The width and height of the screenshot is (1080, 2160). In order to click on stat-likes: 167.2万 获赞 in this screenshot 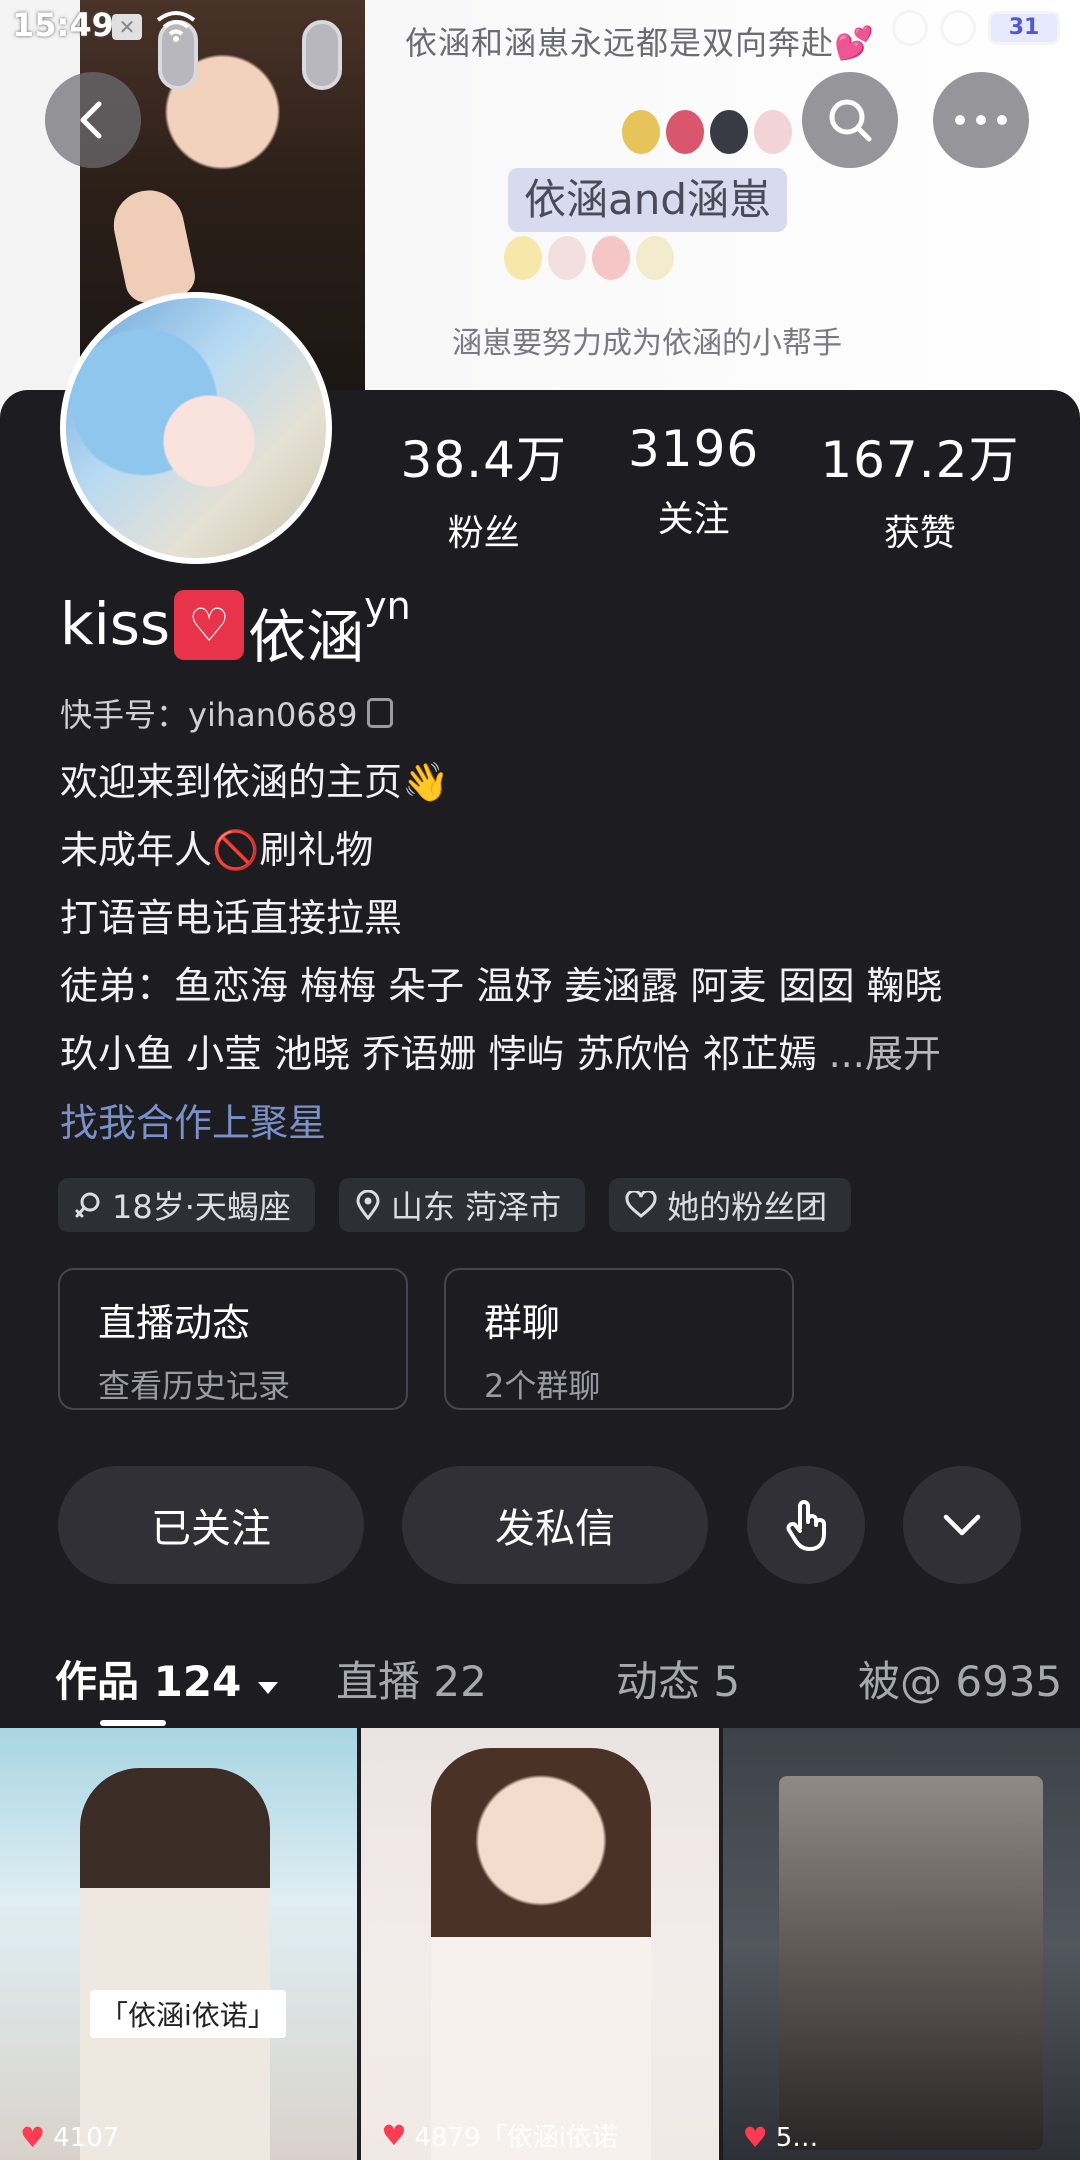, I will do `click(919, 488)`.